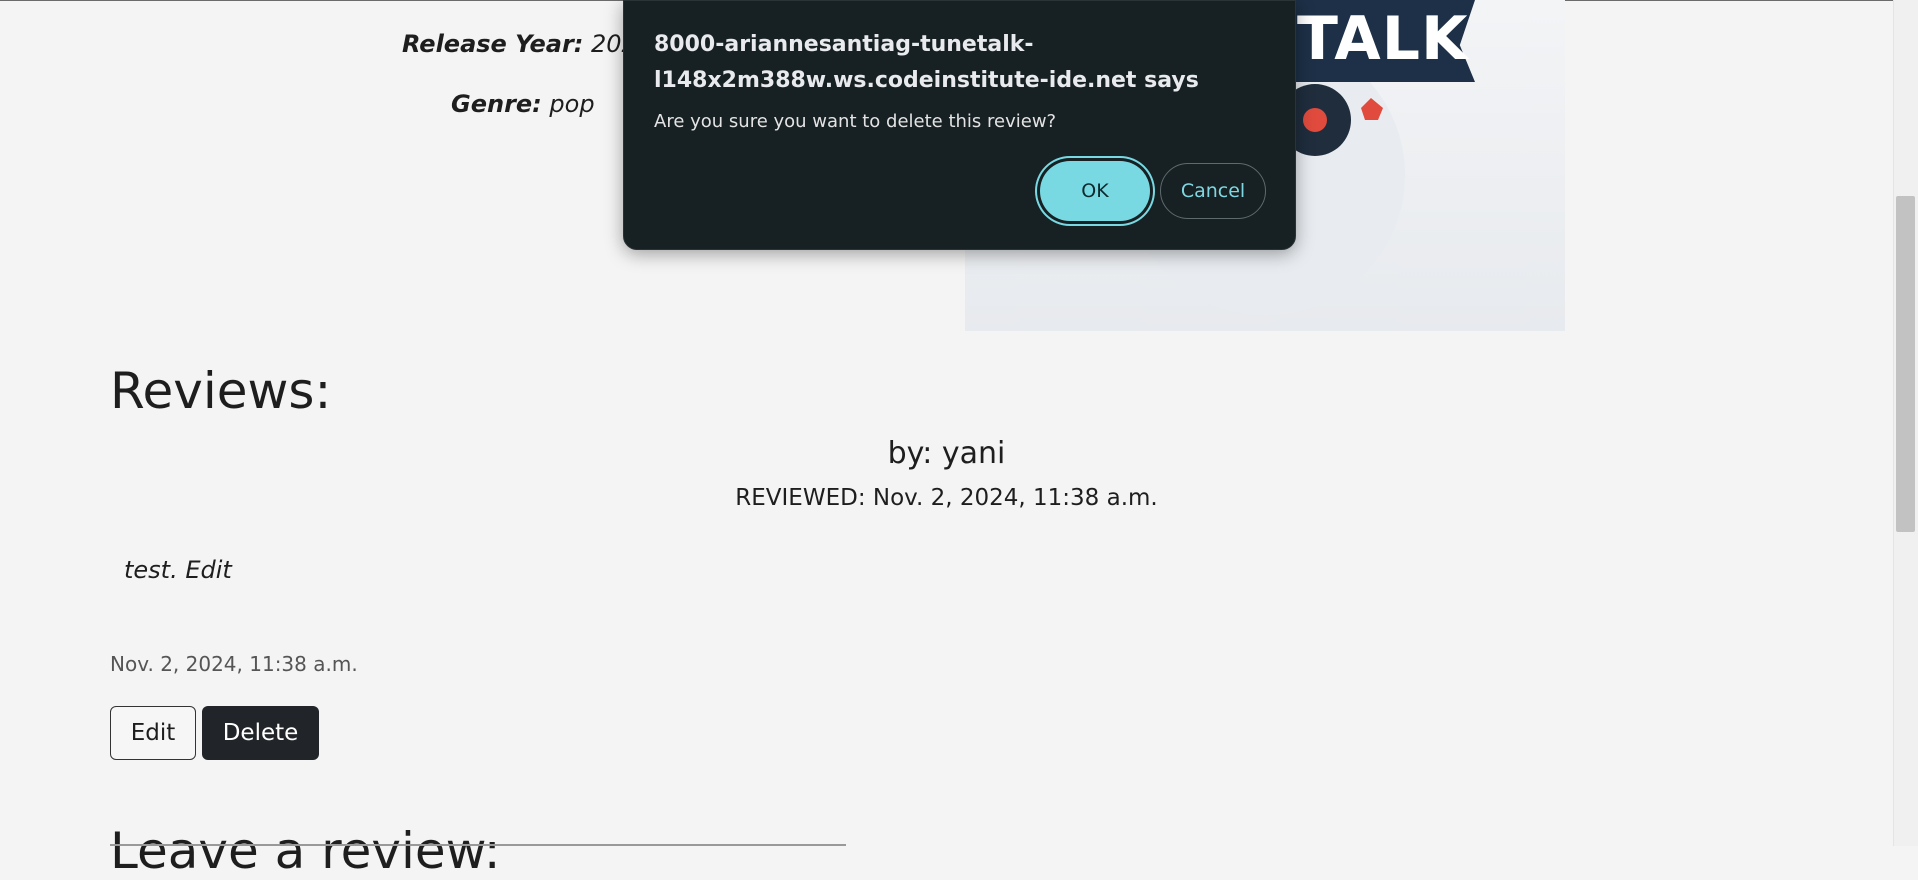  I want to click on edit-review-button: Edit, so click(153, 733).